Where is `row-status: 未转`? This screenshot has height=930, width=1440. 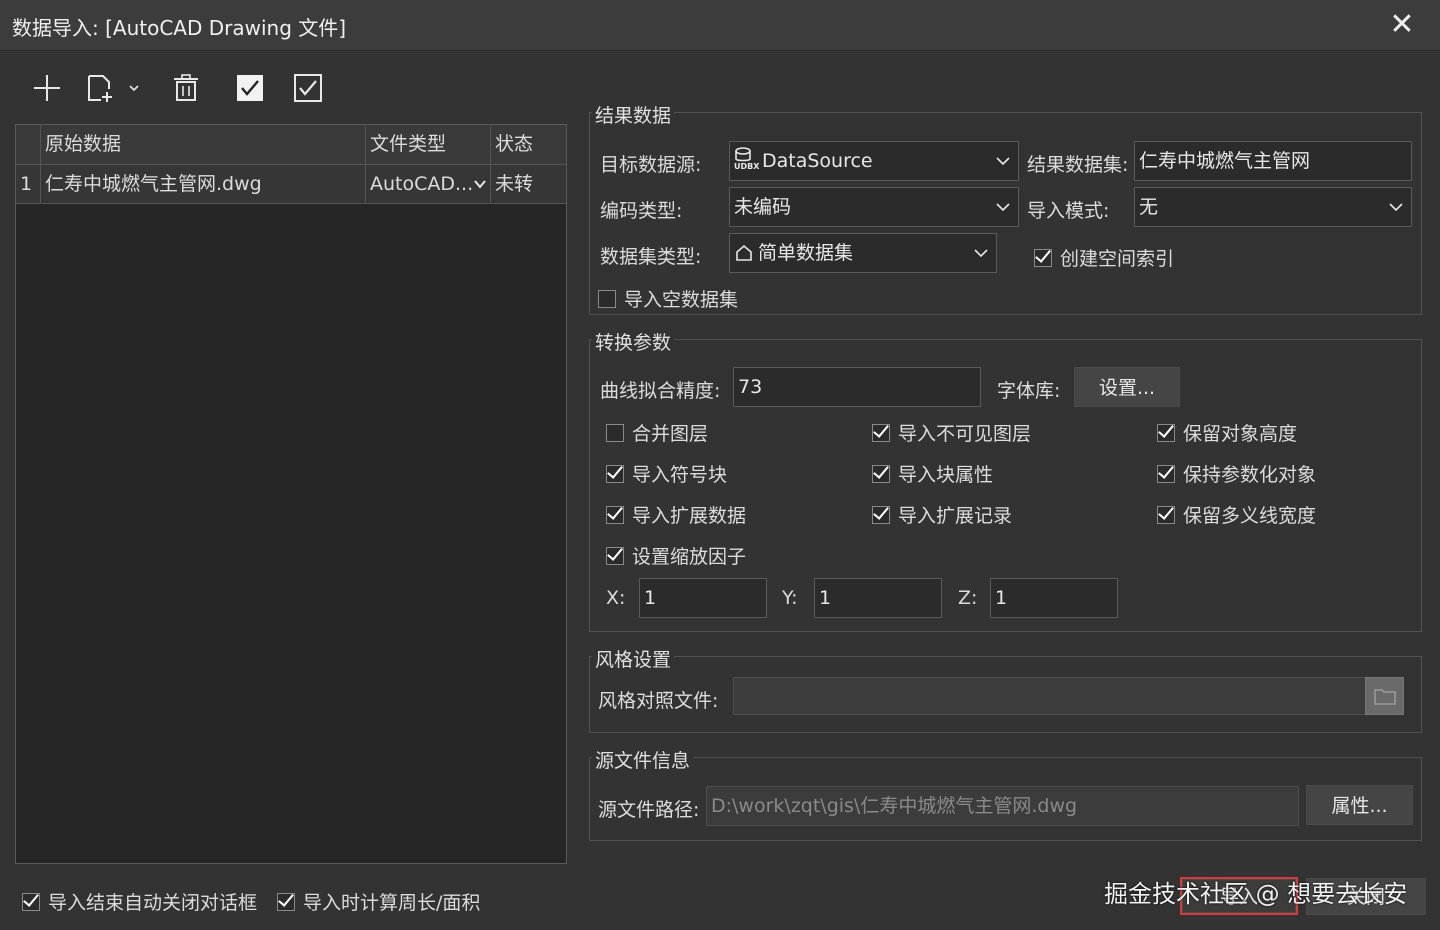
row-status: 未转 is located at coordinates (514, 184).